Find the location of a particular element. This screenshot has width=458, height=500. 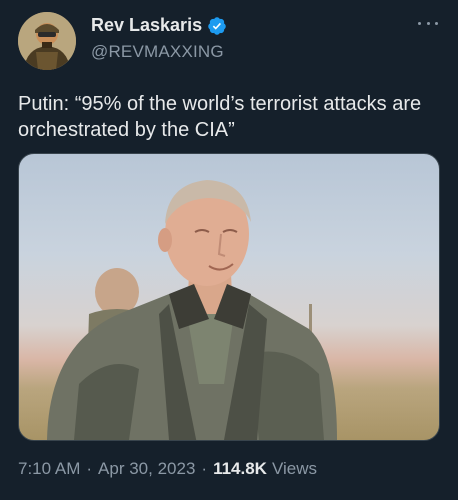

tweet-meta: 7:10 AM · Apr 30, 2023 · 114.8K Views is located at coordinates (167, 469).